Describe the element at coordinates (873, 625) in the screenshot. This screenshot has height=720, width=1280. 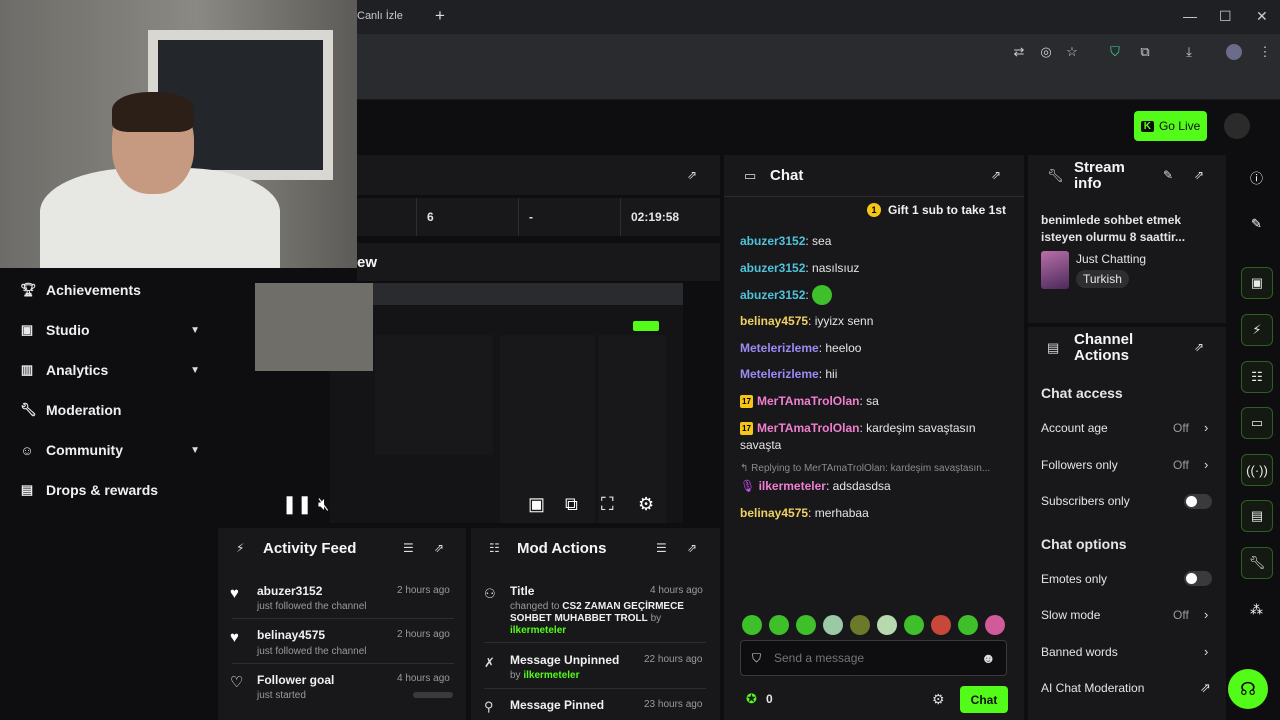
I see `emote-bar` at that location.